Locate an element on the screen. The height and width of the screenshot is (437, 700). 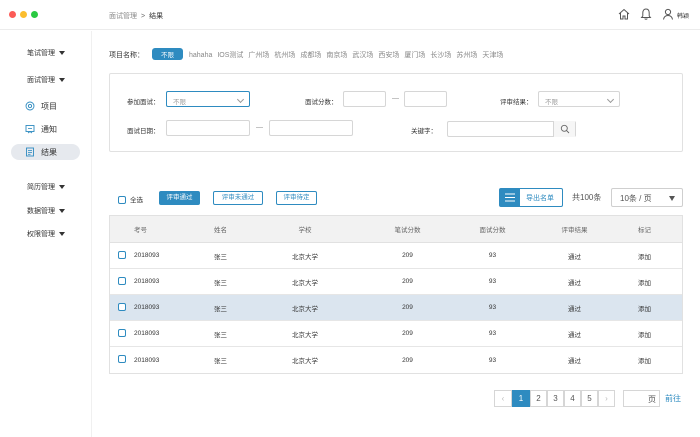
sidebar-item-label: 结果 is located at coordinates (49, 152).